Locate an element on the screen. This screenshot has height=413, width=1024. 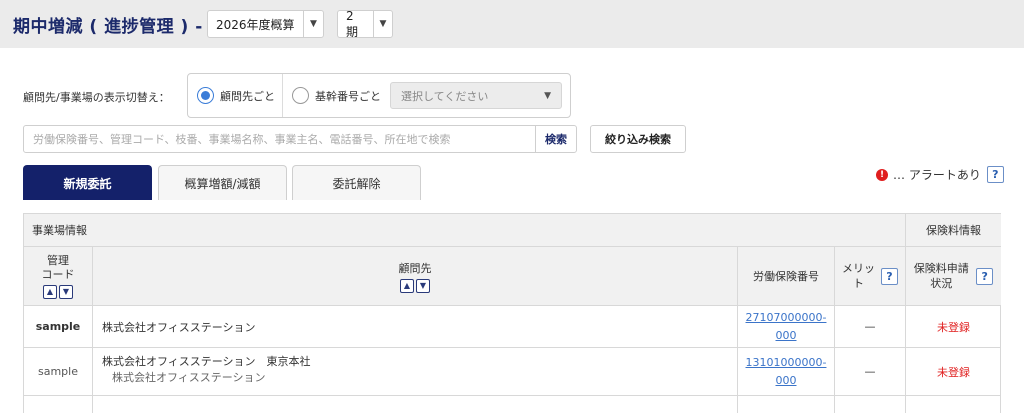
display-switch-label: 顧問先/事業場の表示切替え： is located at coordinates (96, 97).